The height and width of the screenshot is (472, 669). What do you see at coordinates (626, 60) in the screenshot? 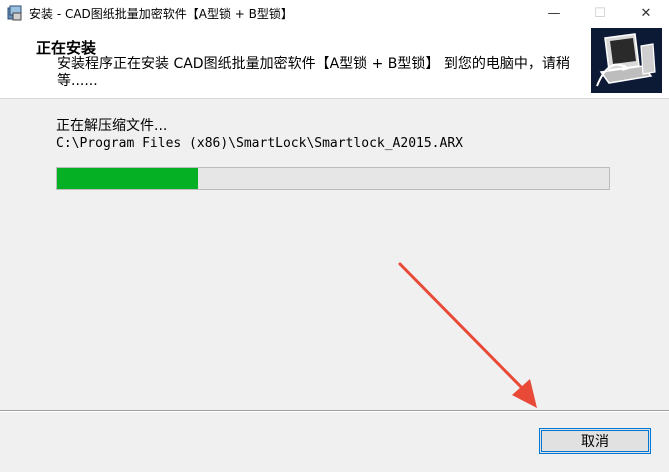
I see `computer-install-logo-icon` at bounding box center [626, 60].